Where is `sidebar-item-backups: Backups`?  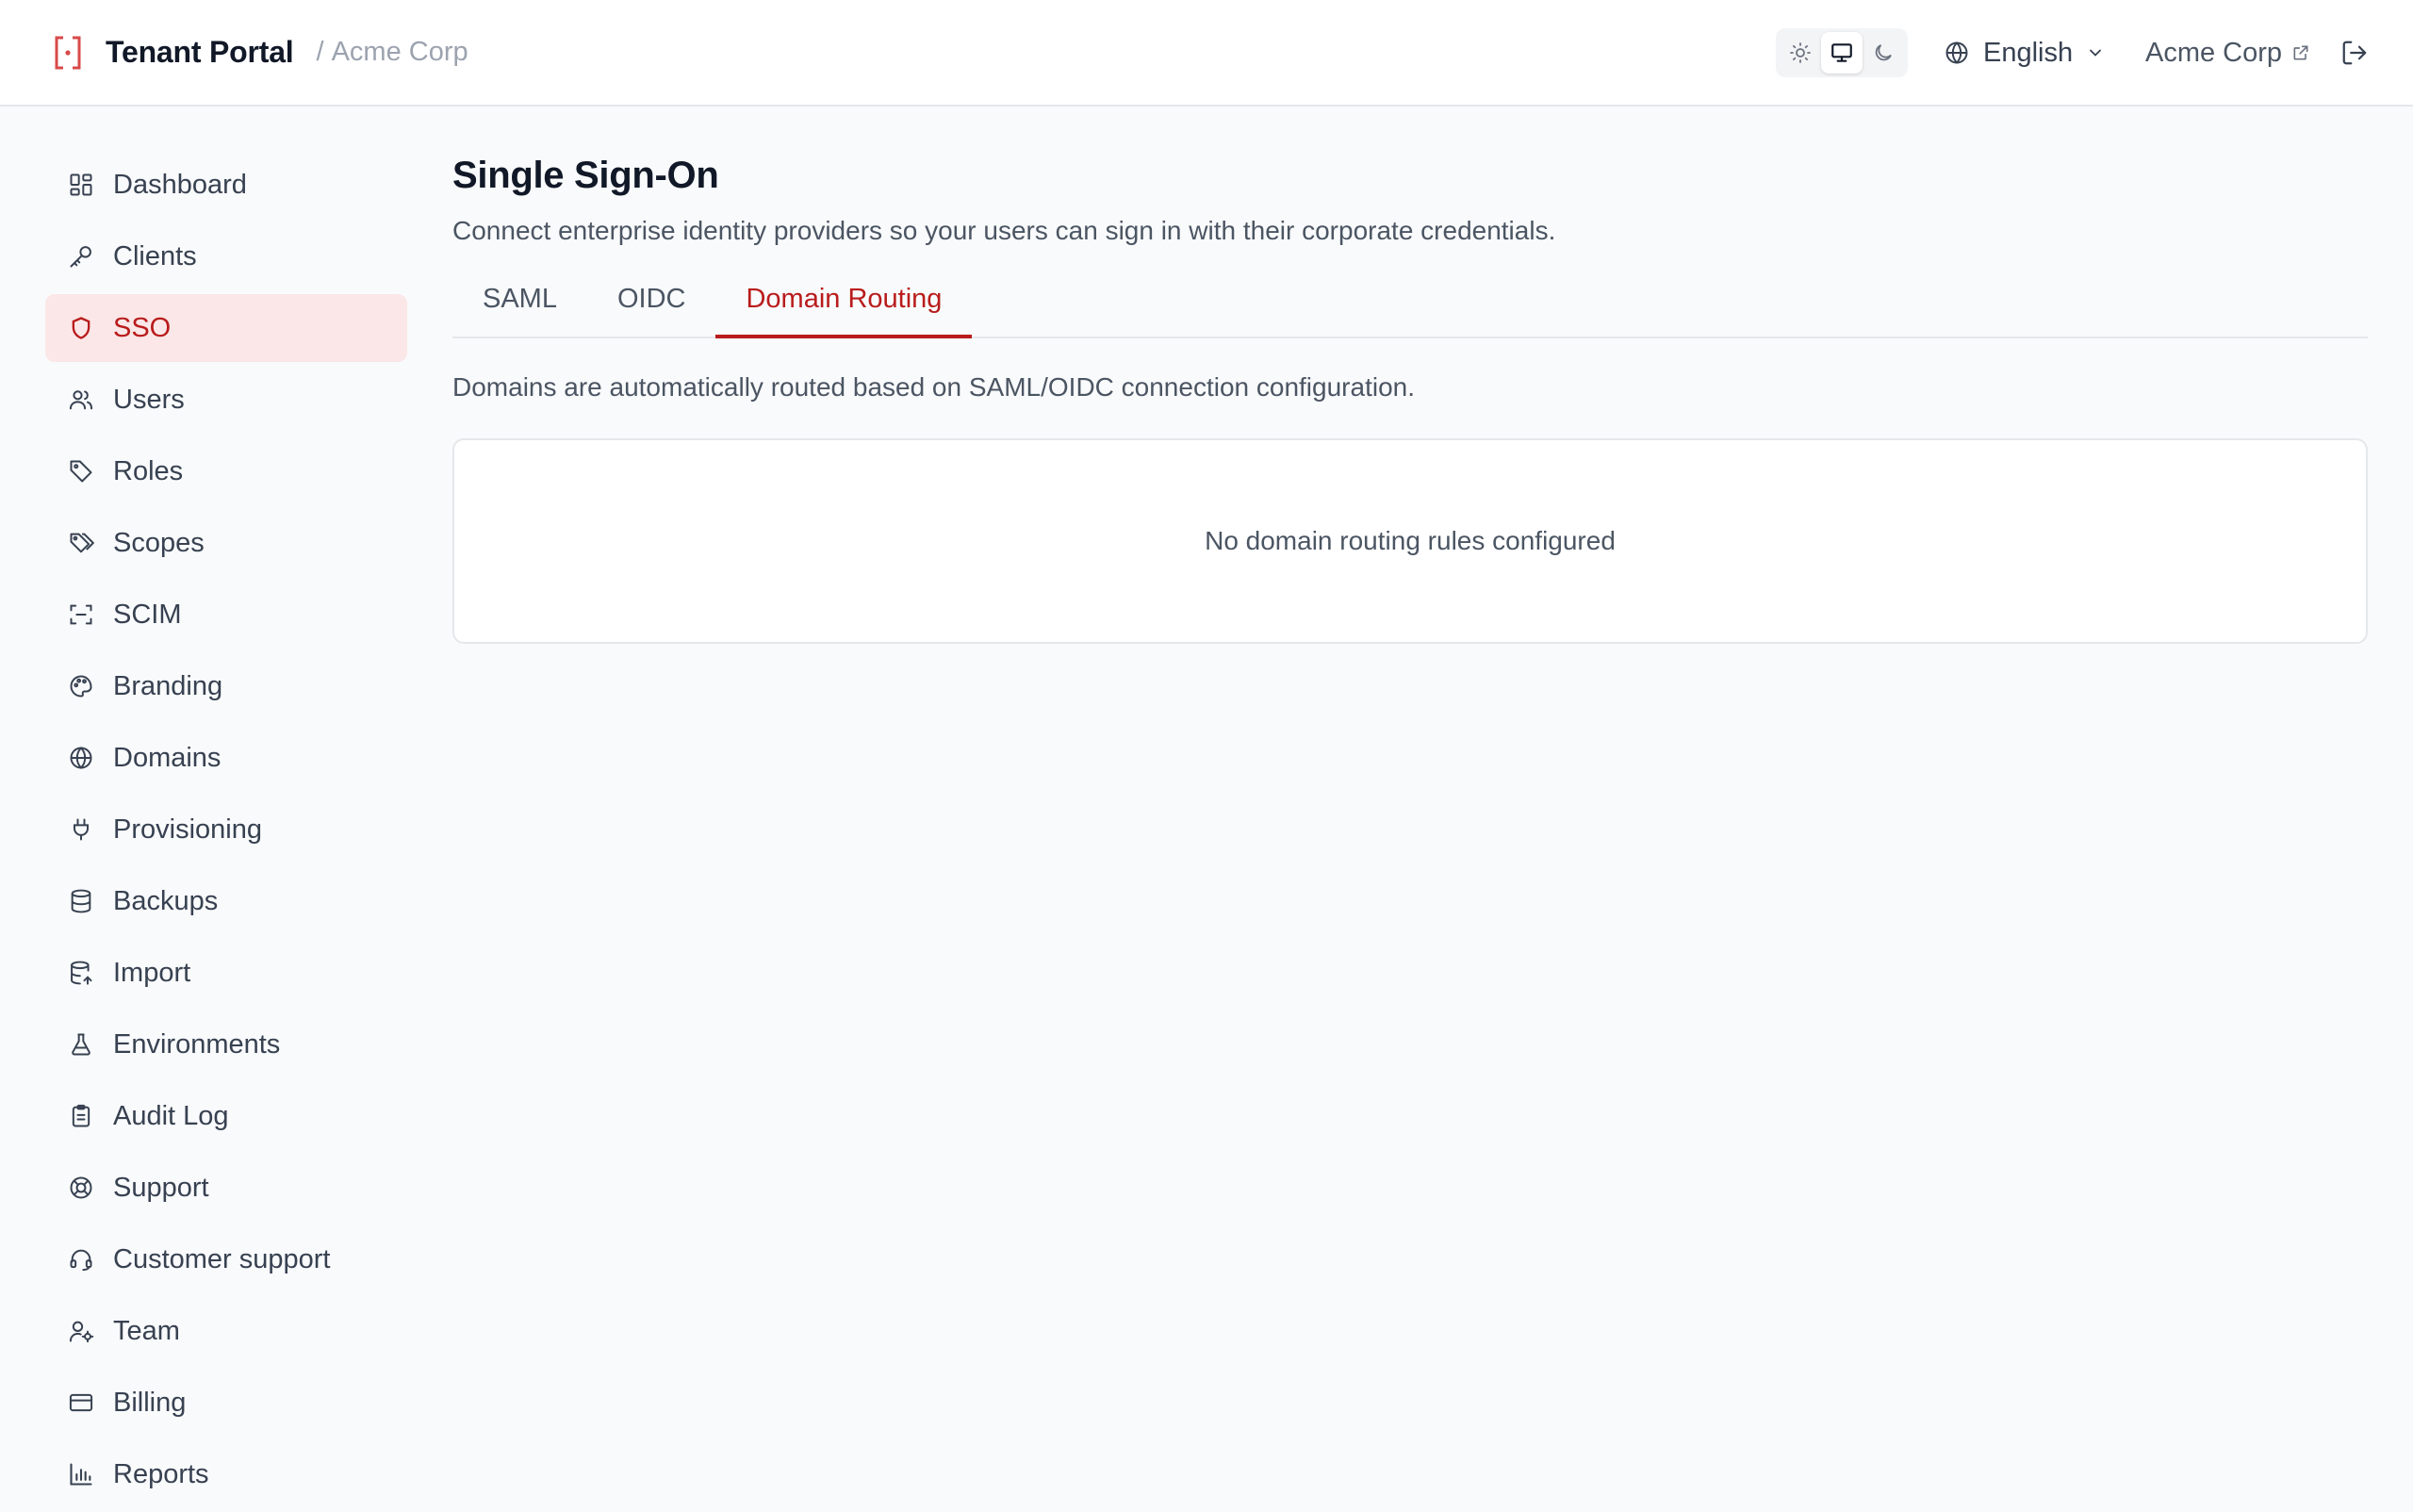 sidebar-item-backups: Backups is located at coordinates (226, 901).